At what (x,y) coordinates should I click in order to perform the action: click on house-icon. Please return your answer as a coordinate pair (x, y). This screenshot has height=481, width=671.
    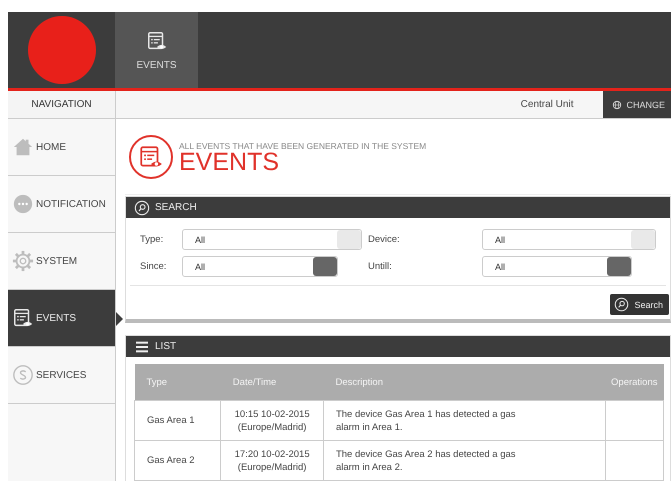
    Looking at the image, I should click on (23, 147).